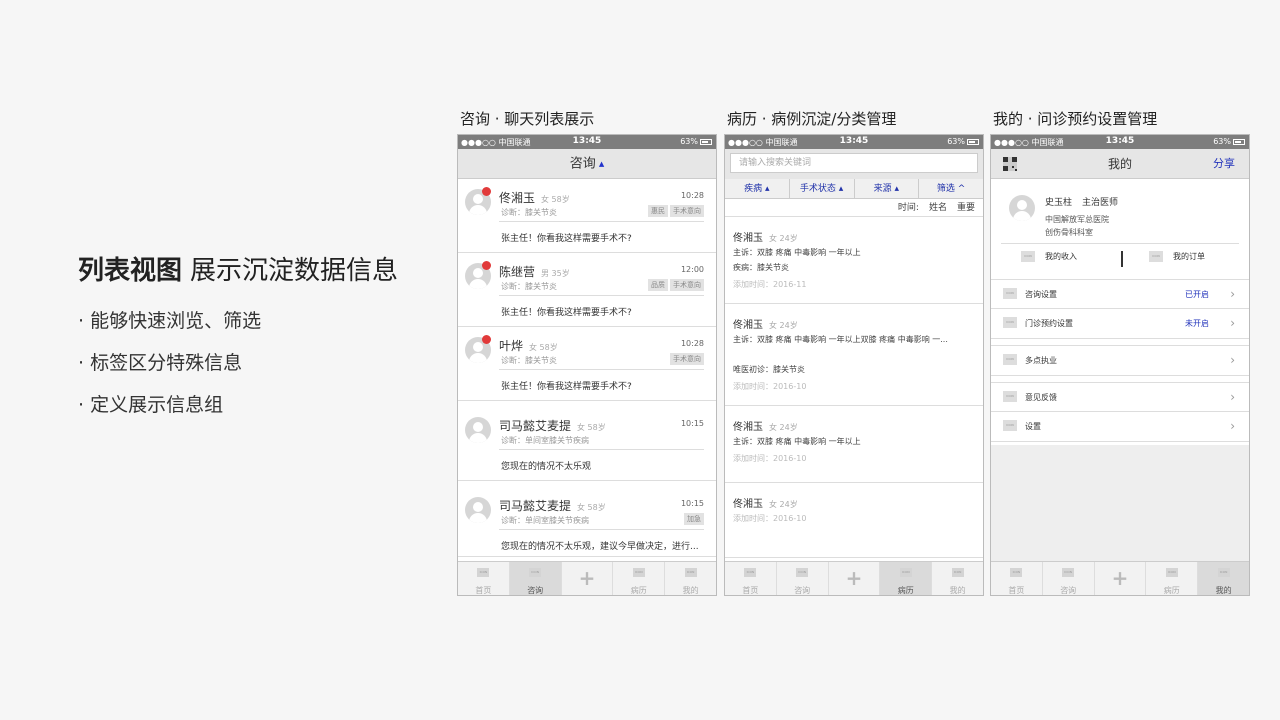  Describe the element at coordinates (1077, 219) in the screenshot. I see `hospital-name: 中国解放军总医院` at that location.